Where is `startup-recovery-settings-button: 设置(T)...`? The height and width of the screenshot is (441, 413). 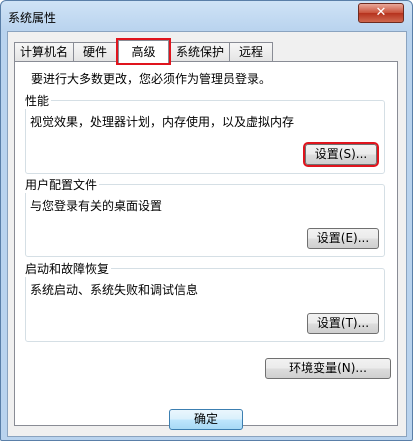 startup-recovery-settings-button: 设置(T)... is located at coordinates (343, 323).